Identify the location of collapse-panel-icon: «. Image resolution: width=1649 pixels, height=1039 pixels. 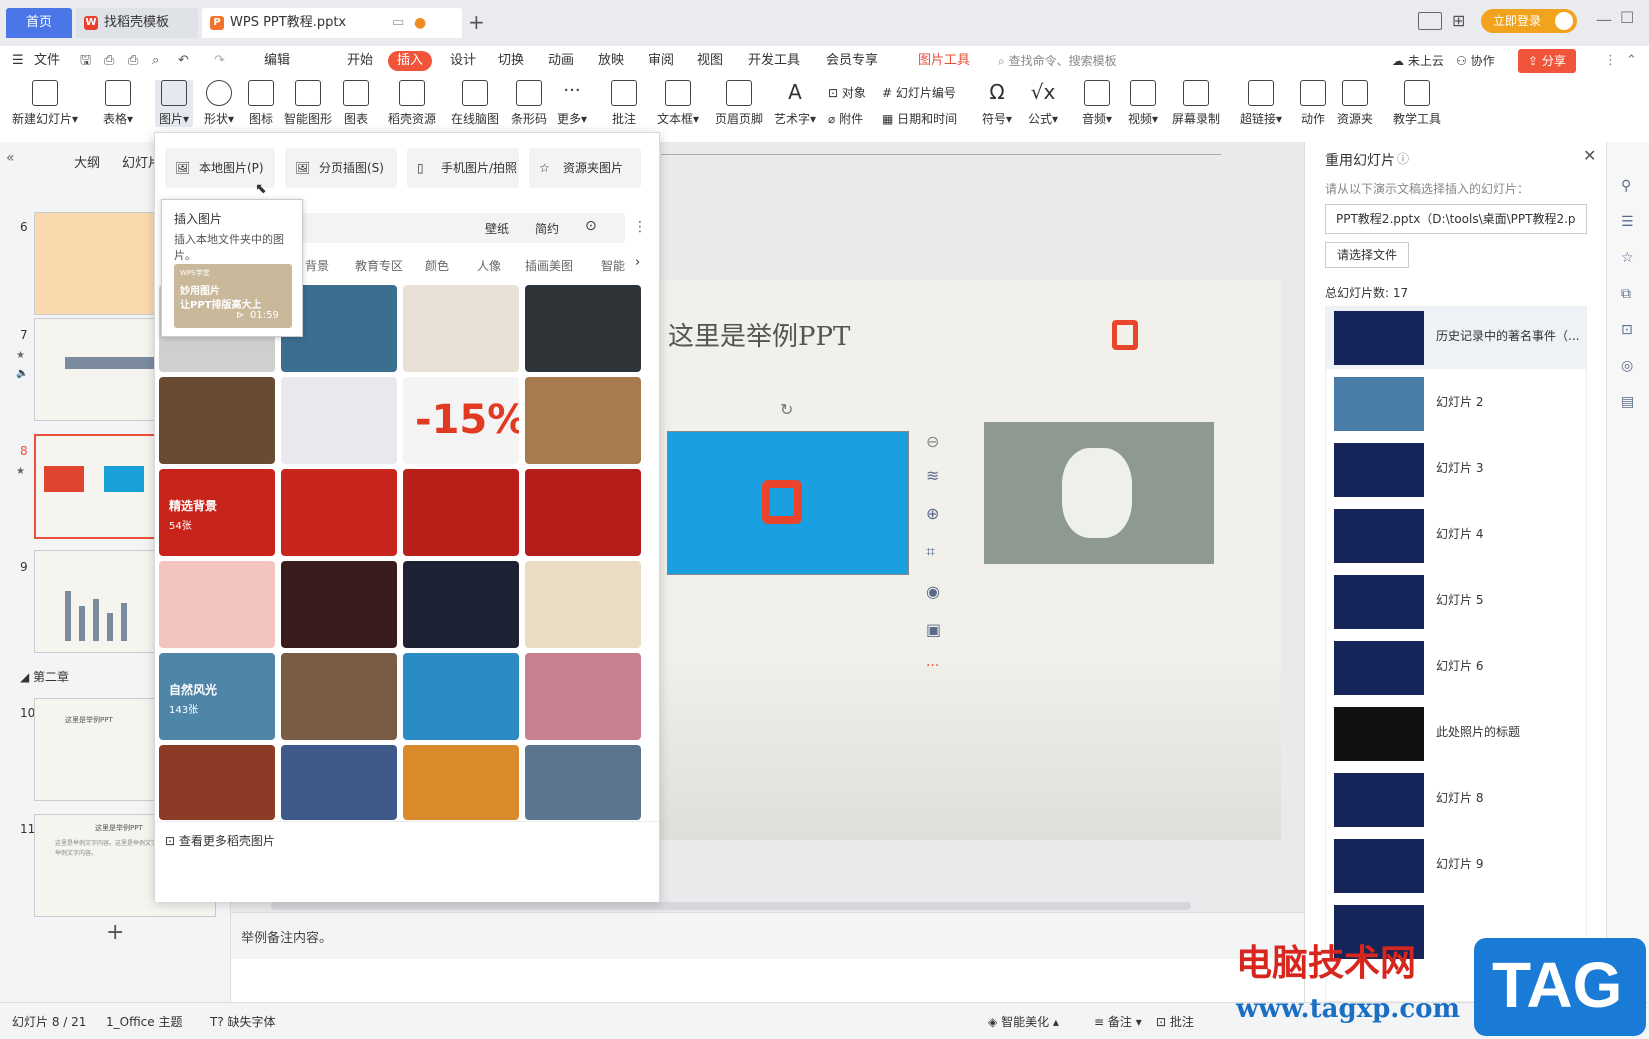
(10, 158).